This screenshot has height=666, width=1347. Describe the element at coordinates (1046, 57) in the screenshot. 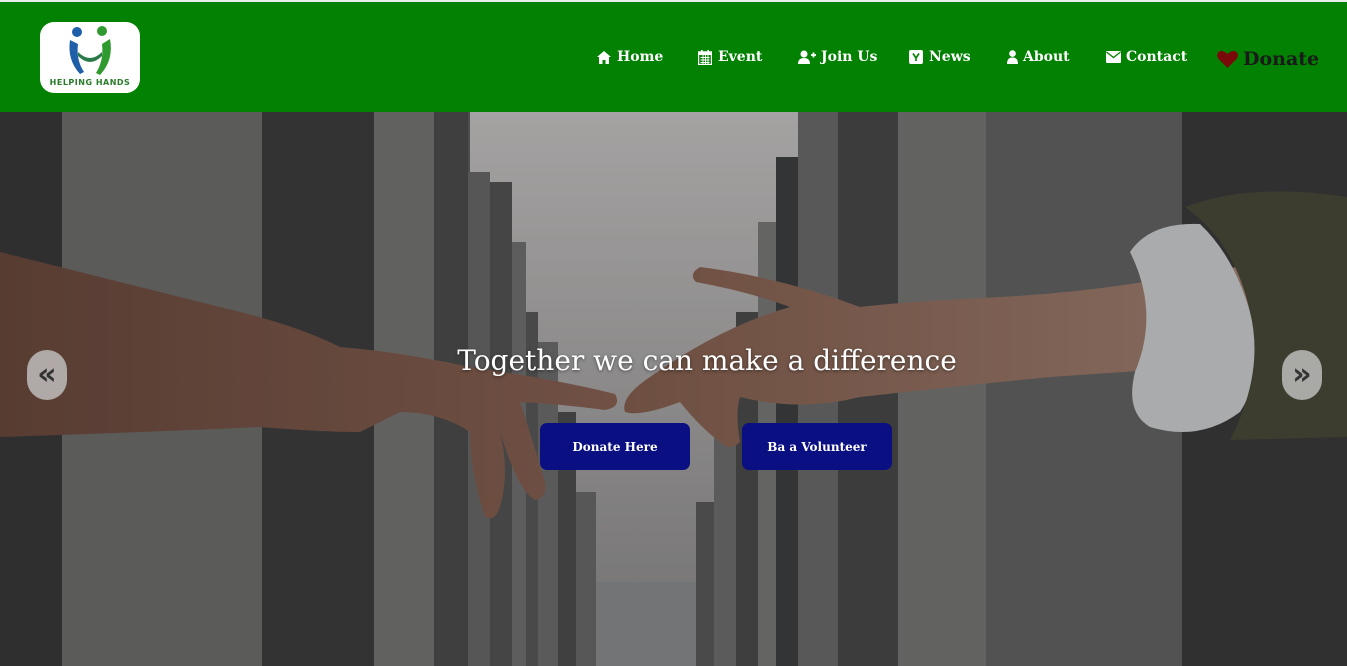

I see `nav-about-label: About` at that location.